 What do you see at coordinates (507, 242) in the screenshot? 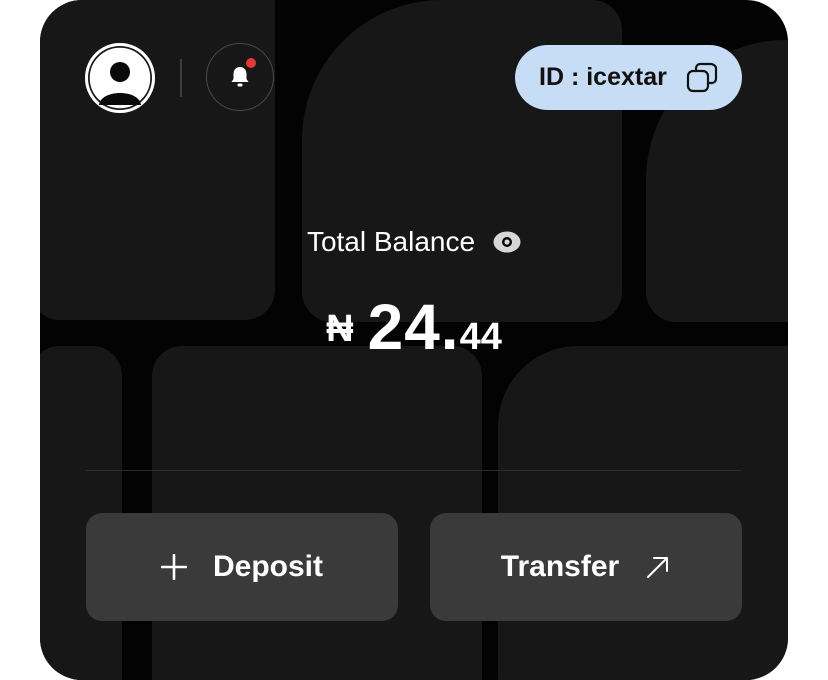
I see `eye-icon` at bounding box center [507, 242].